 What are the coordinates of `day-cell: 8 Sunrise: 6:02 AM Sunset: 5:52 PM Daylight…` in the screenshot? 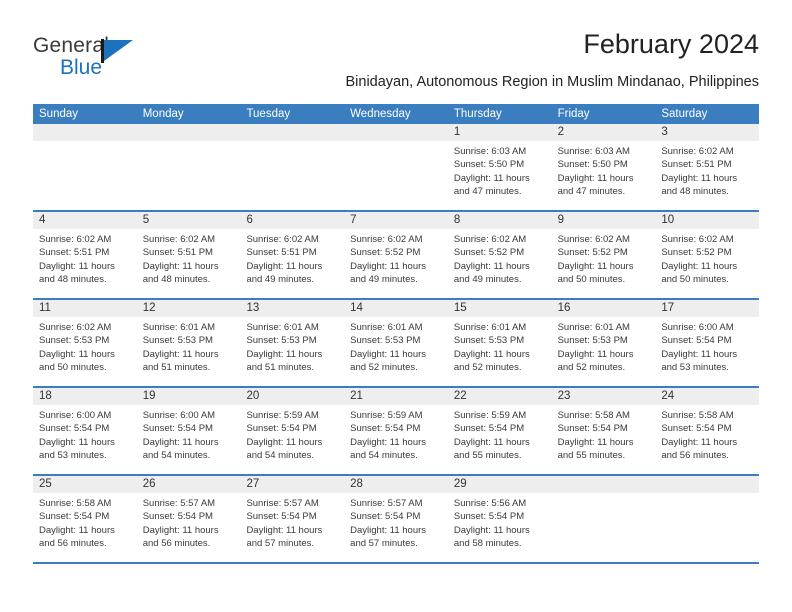 It's located at (499, 255).